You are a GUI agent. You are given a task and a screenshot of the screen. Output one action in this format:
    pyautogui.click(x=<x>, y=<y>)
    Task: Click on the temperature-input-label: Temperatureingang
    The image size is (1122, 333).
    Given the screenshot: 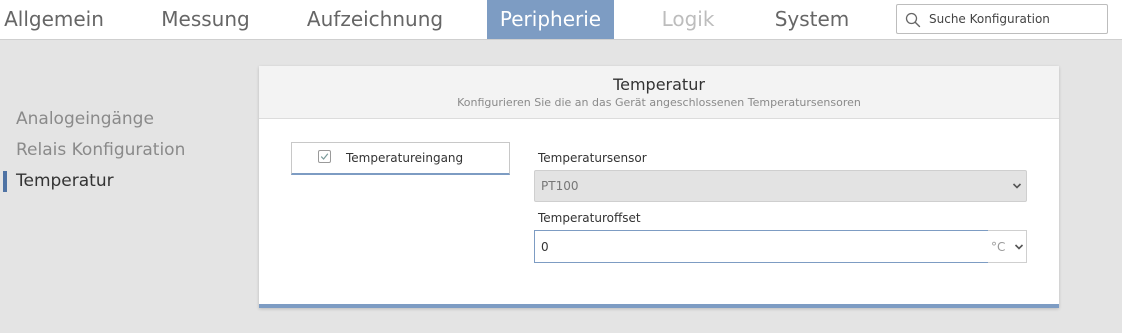 What is the action you would take?
    pyautogui.click(x=405, y=158)
    